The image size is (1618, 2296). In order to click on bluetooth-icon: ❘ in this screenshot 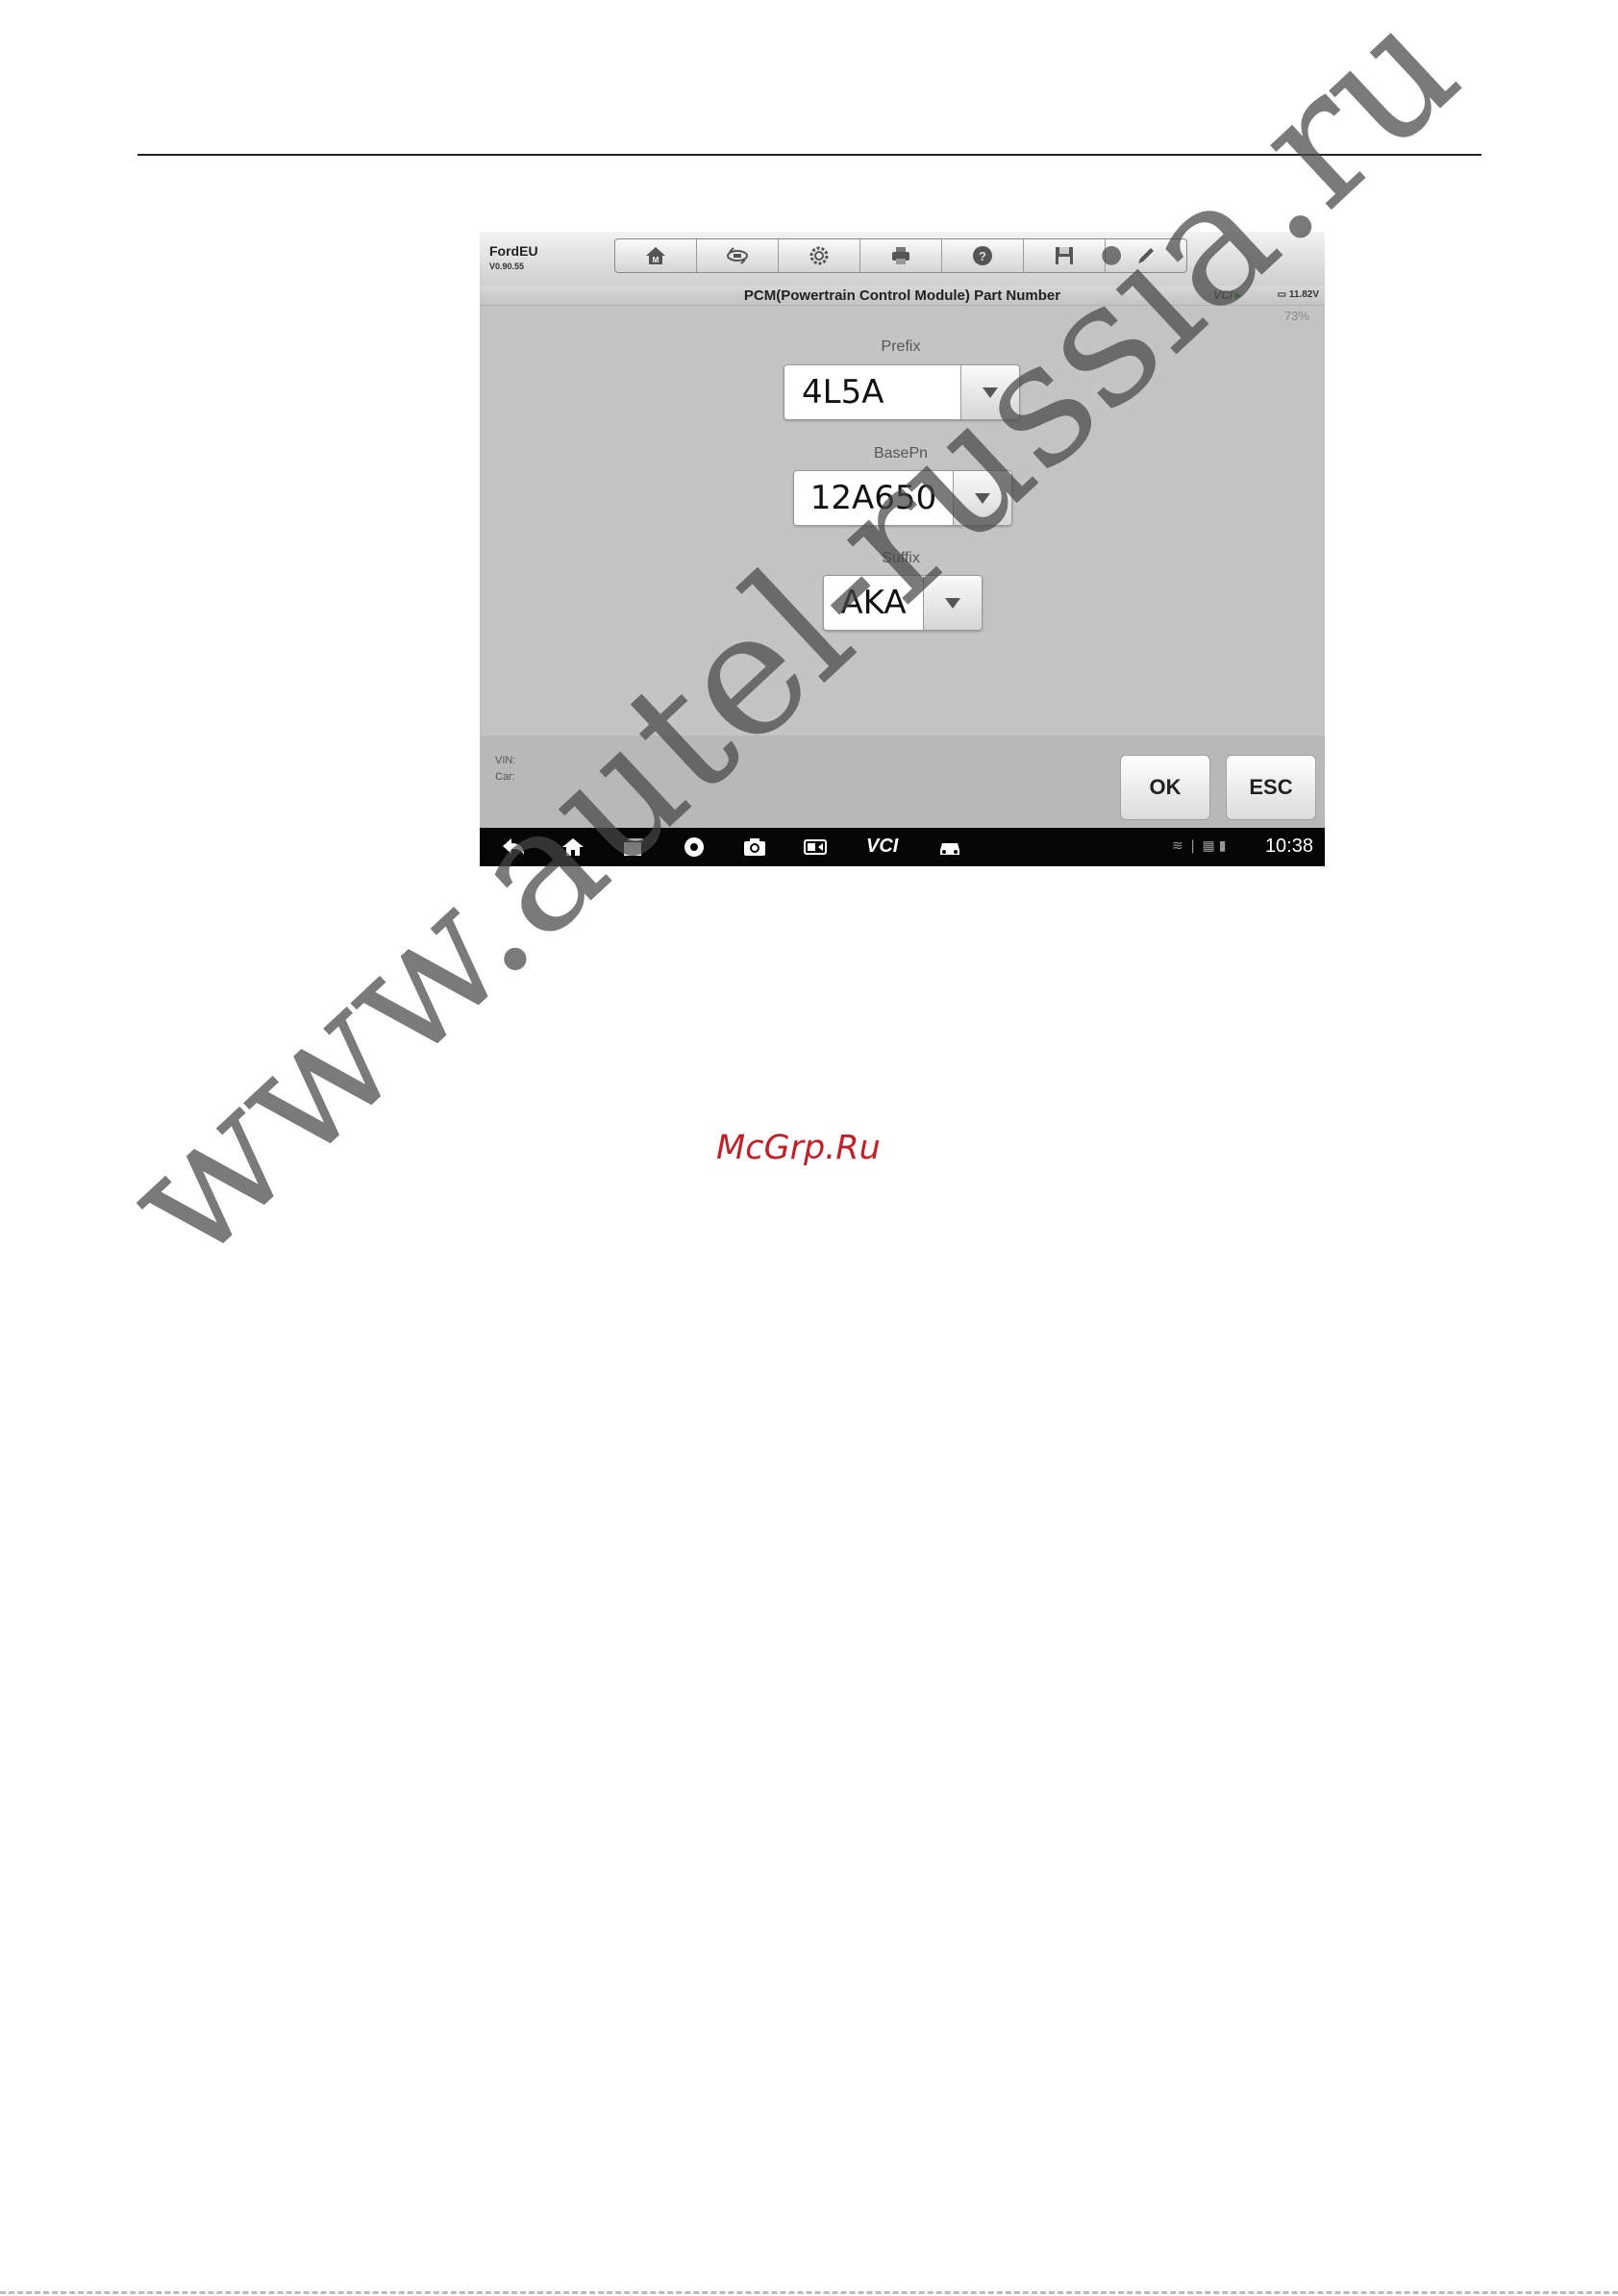, I will do `click(1194, 845)`.